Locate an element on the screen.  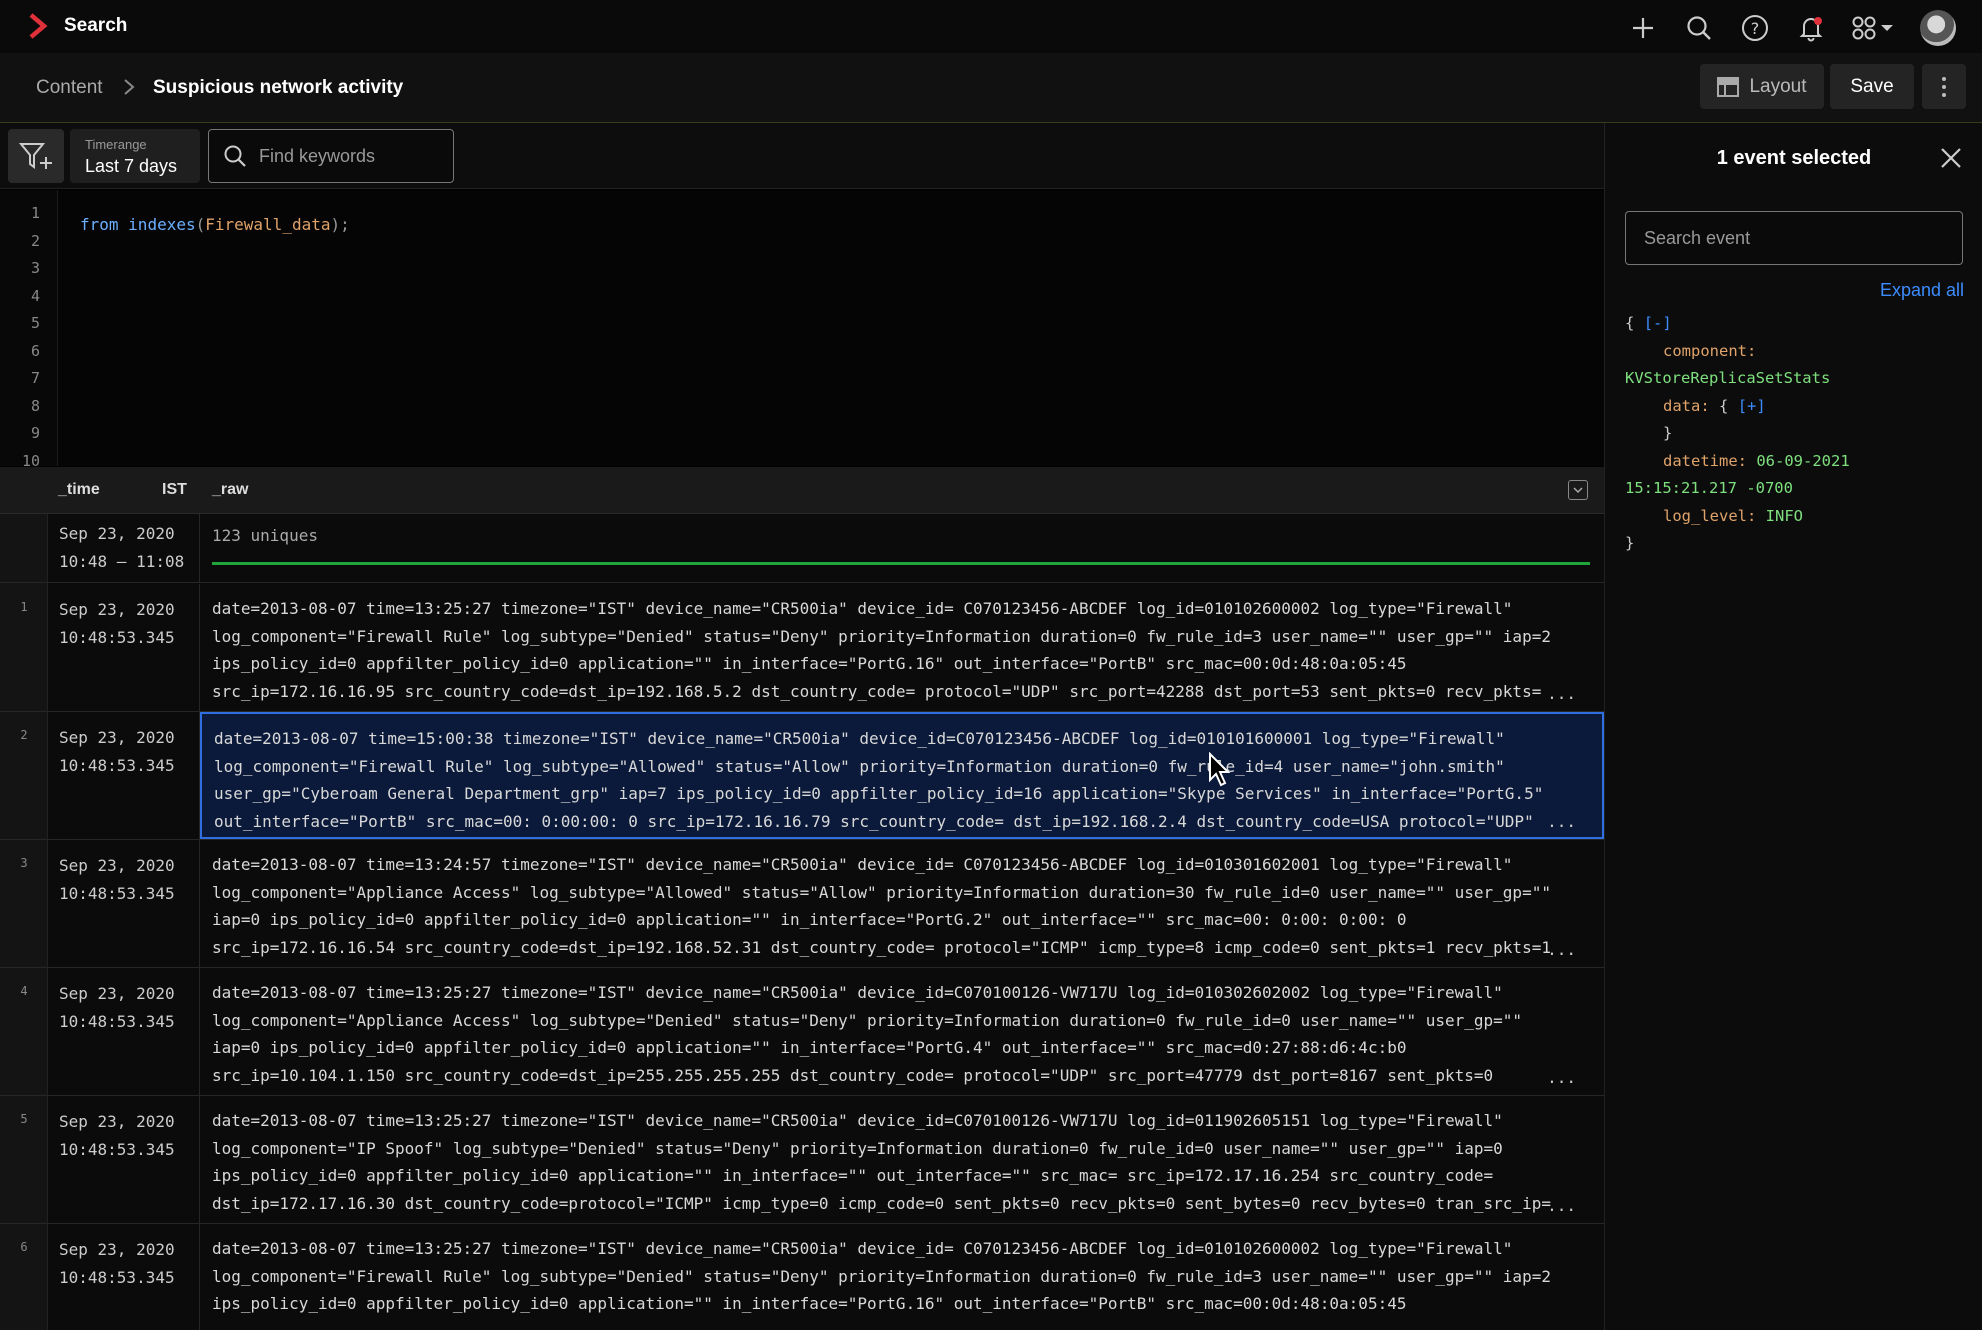
breadcrumb-root: Content is located at coordinates (69, 88).